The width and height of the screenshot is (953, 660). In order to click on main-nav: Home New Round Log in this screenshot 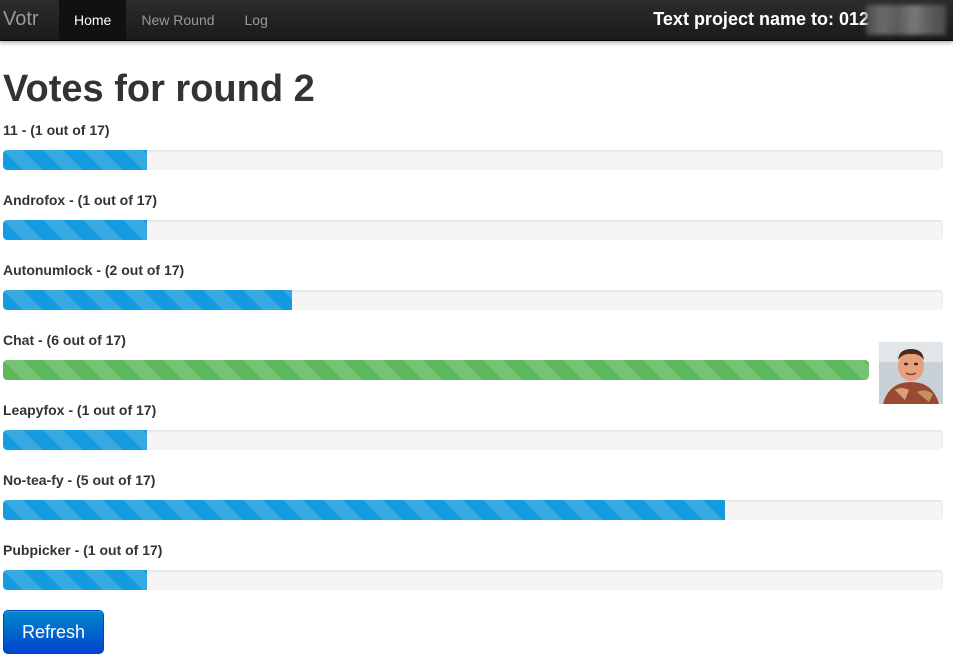, I will do `click(171, 20)`.